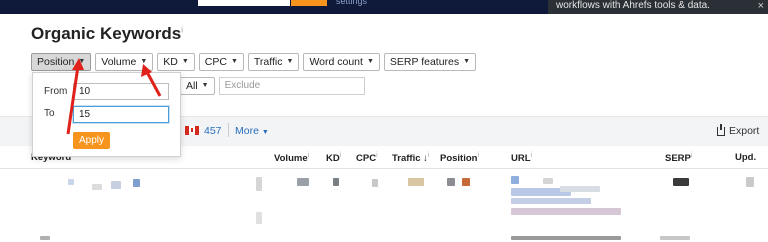 Image resolution: width=768 pixels, height=242 pixels. What do you see at coordinates (291, 86) in the screenshot?
I see `exclude-input: Exclude` at bounding box center [291, 86].